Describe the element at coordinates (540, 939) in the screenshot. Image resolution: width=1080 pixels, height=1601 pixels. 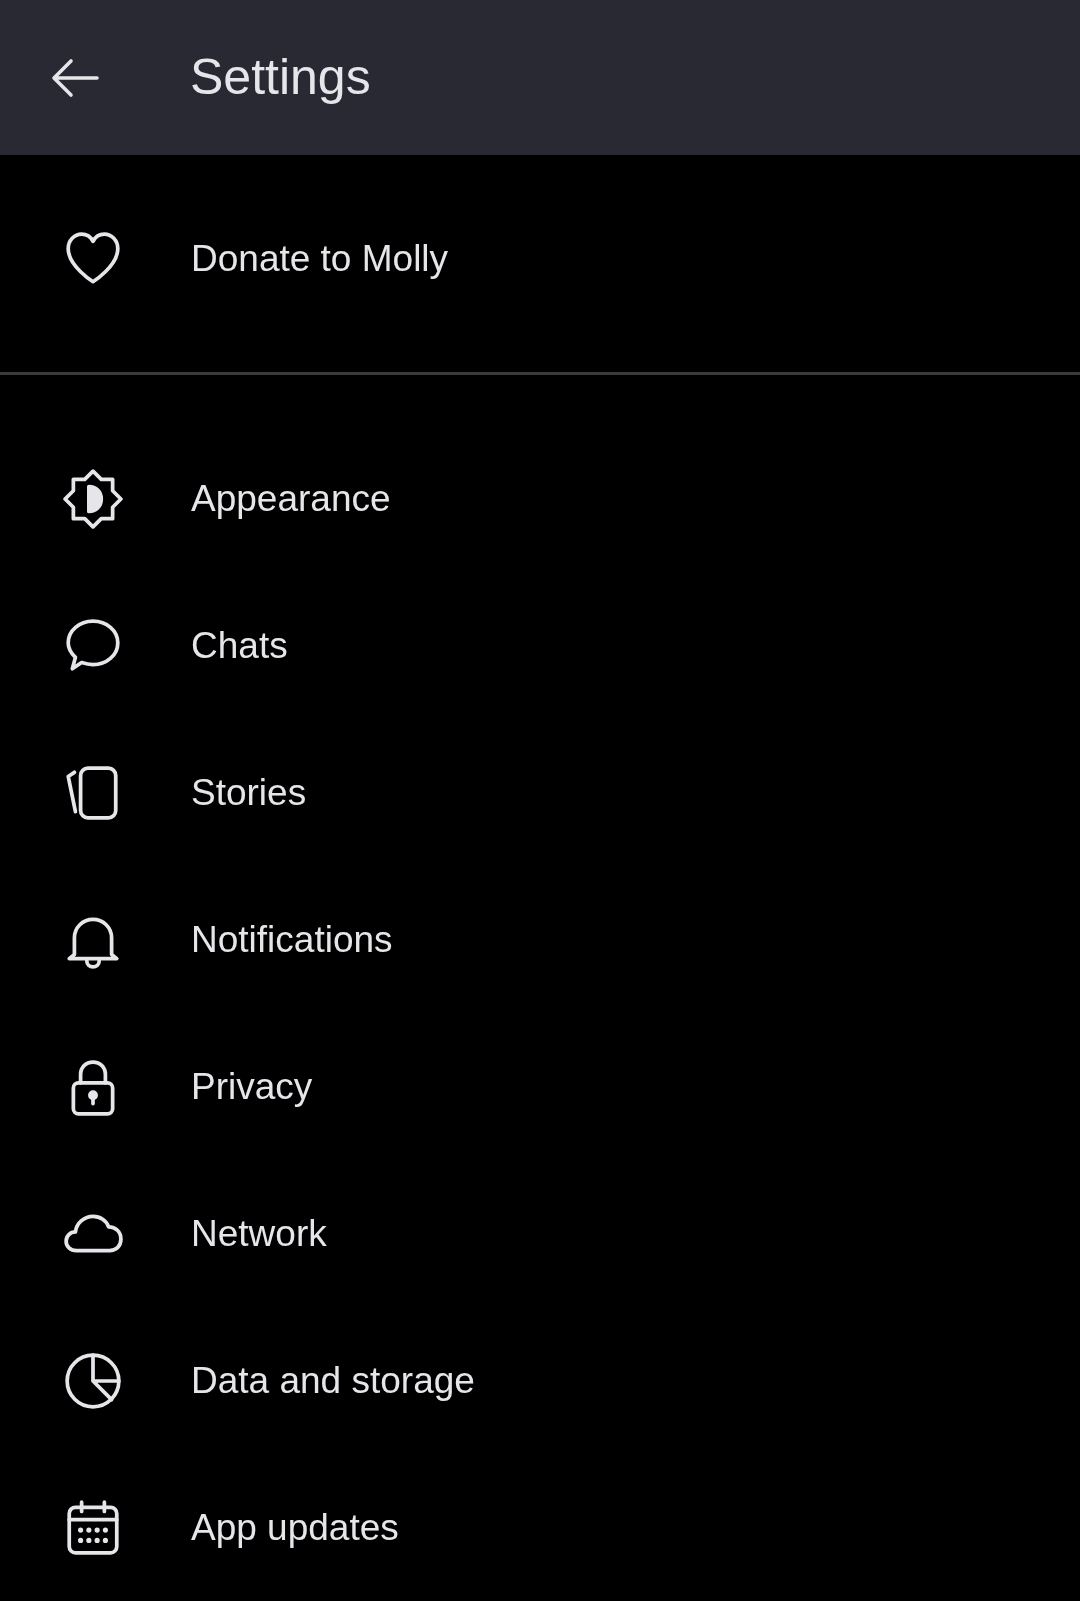
I see `settings-item: Notifications` at that location.